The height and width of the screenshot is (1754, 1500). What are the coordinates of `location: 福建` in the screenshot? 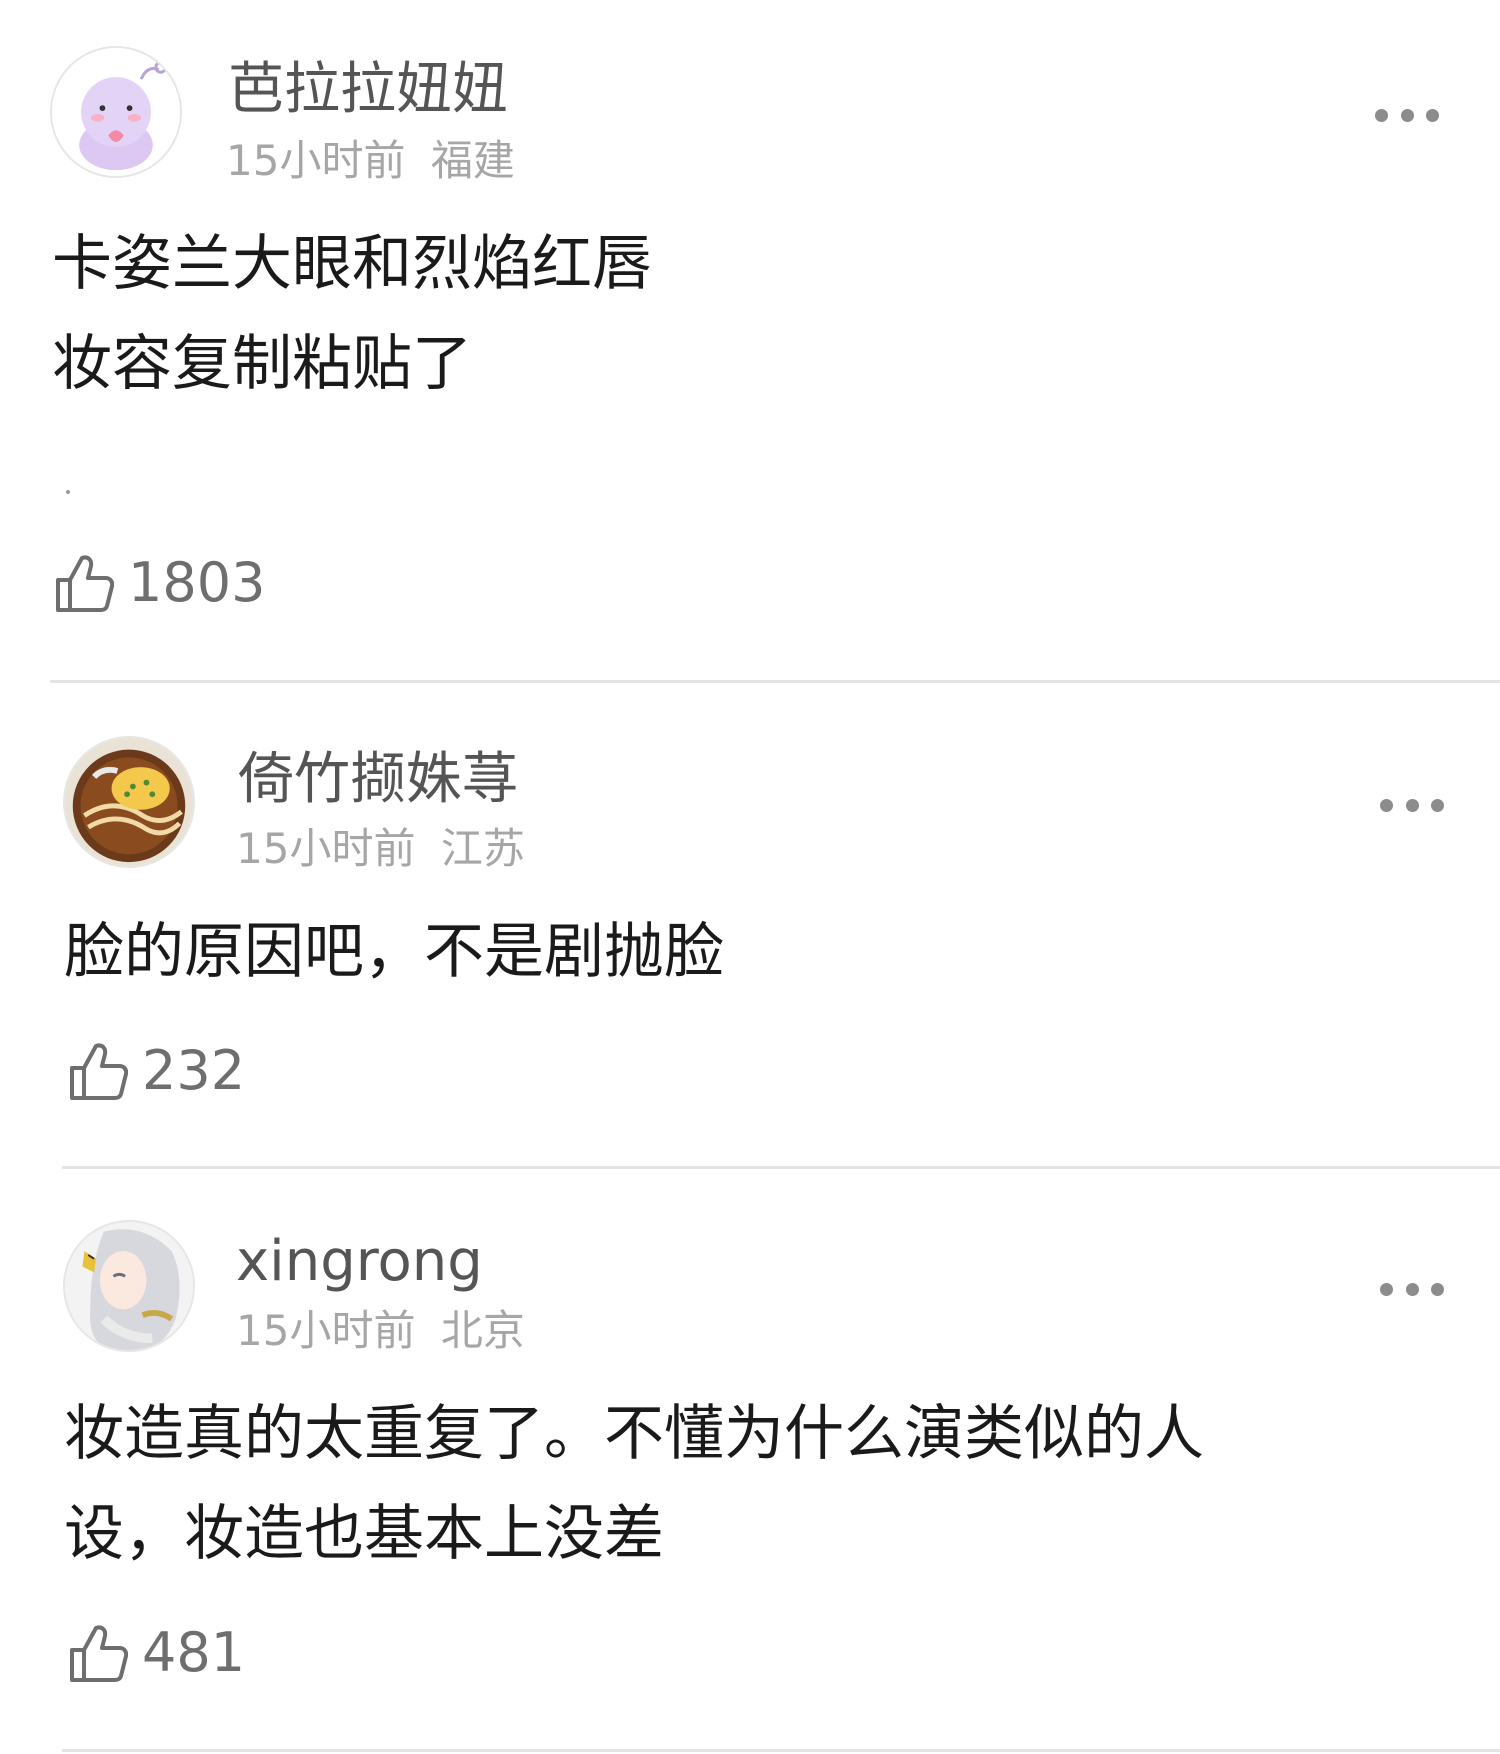 It's located at (472, 160).